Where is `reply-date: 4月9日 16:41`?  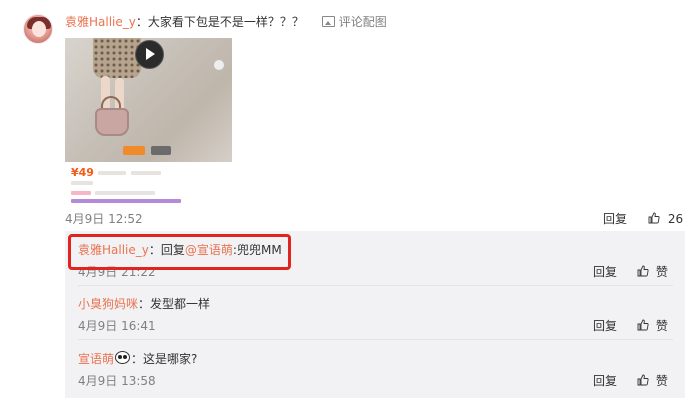
reply-date: 4月9日 16:41 is located at coordinates (117, 326).